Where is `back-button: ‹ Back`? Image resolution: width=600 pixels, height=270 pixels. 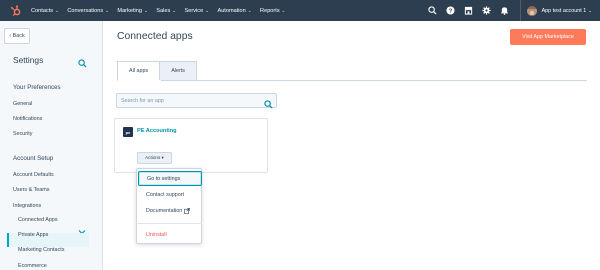
back-button: ‹ Back is located at coordinates (17, 36).